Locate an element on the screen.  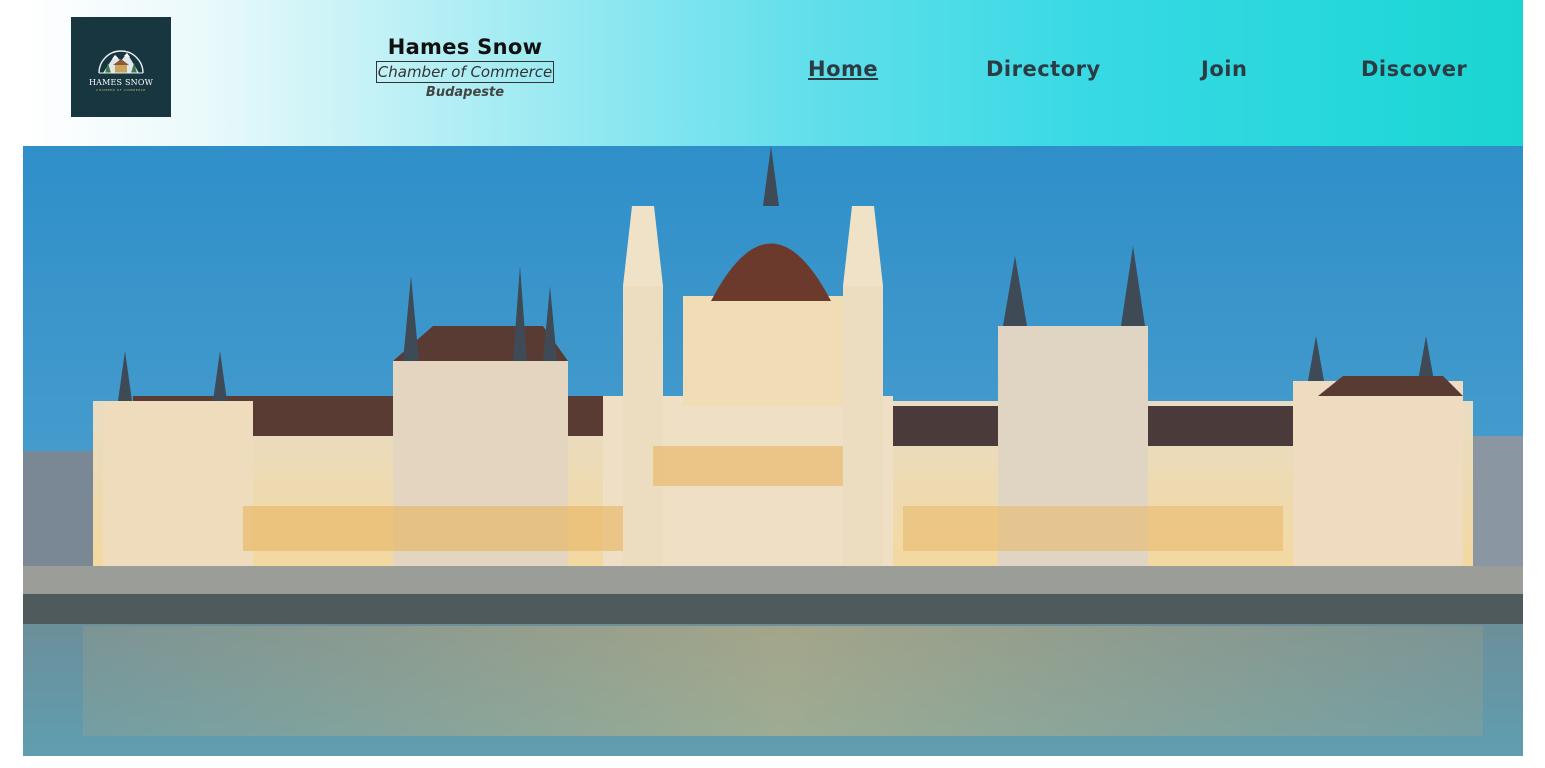
main-nav: Home Directory Join Discover is located at coordinates (772, 70).